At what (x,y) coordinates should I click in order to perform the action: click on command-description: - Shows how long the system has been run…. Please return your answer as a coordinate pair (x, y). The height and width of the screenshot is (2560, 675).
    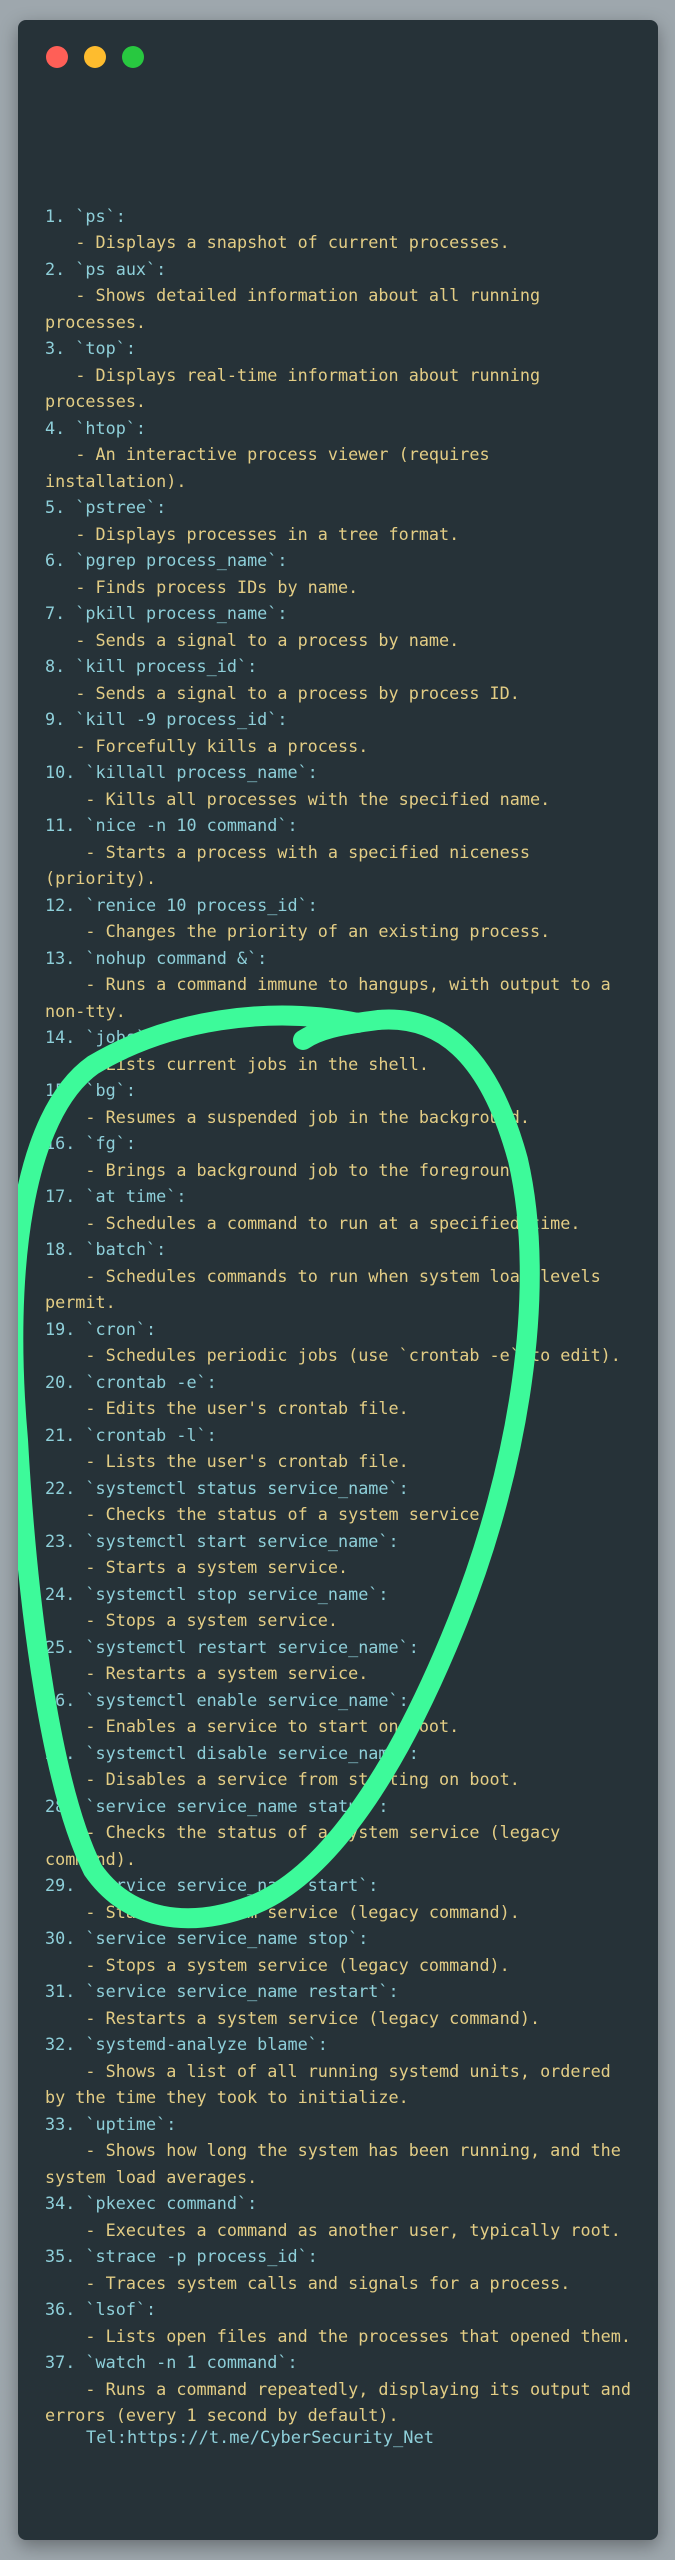
    Looking at the image, I should click on (338, 2163).